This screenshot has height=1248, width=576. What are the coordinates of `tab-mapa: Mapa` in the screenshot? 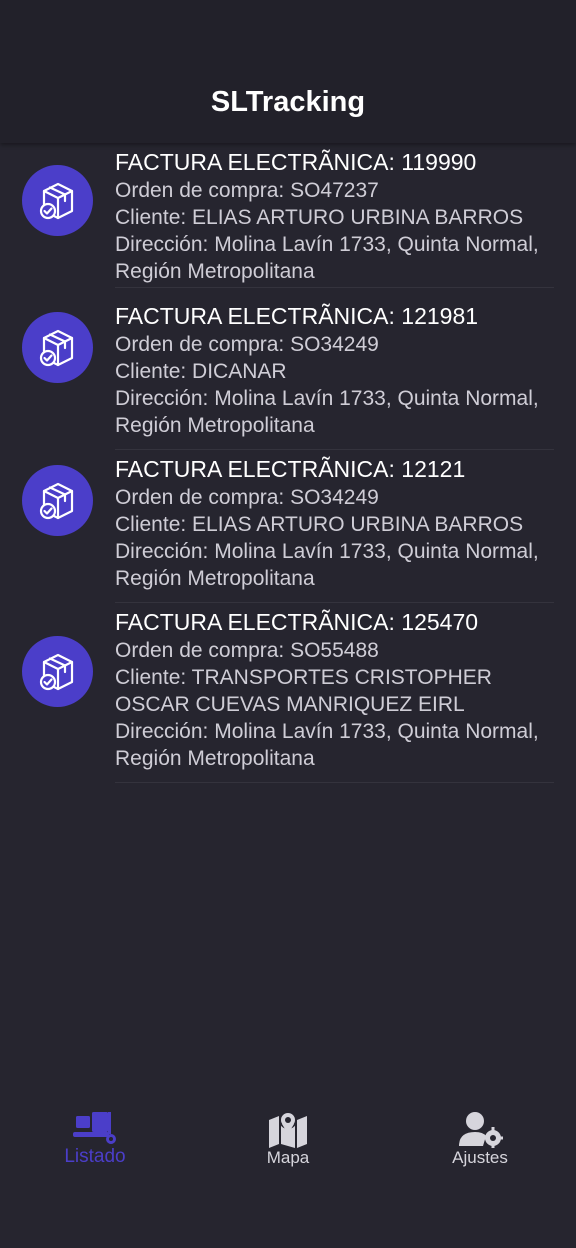 It's located at (288, 1145).